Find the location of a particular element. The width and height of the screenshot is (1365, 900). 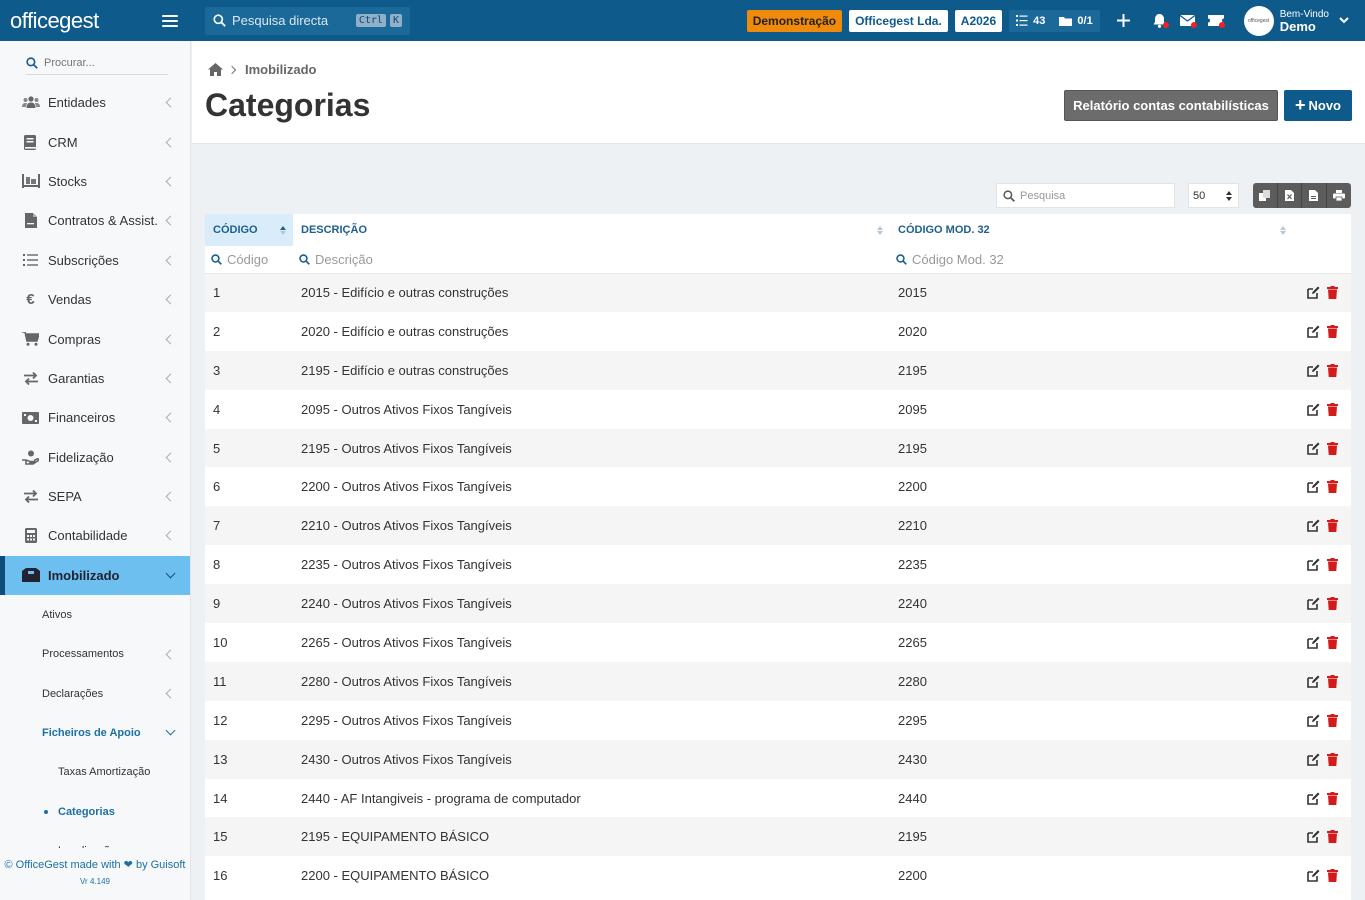

year-badge: A2026 is located at coordinates (978, 20).